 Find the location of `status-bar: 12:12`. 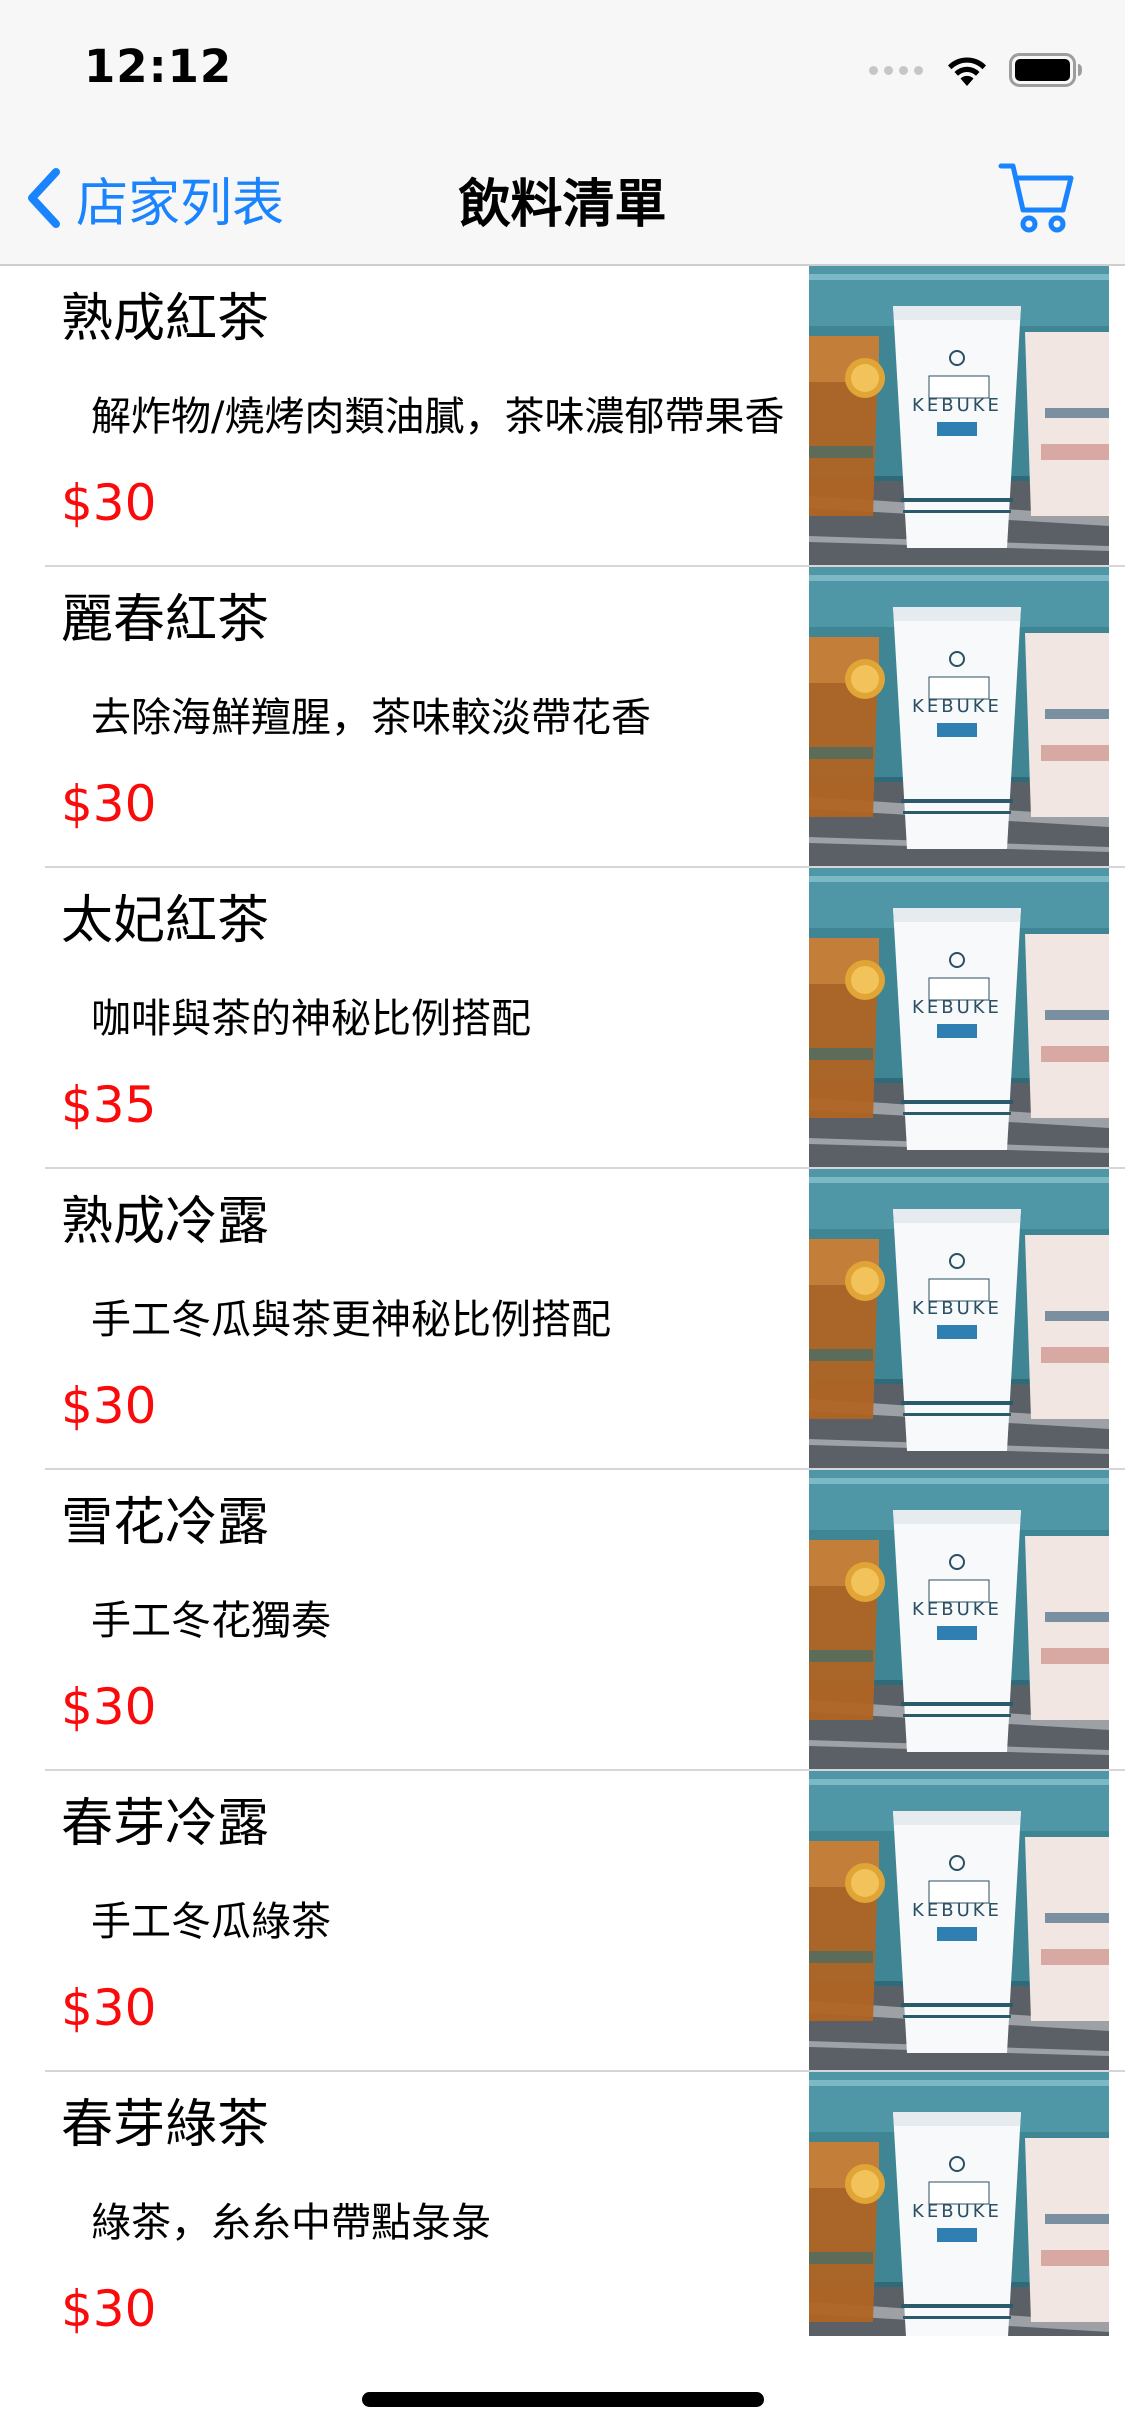

status-bar: 12:12 is located at coordinates (562, 66).